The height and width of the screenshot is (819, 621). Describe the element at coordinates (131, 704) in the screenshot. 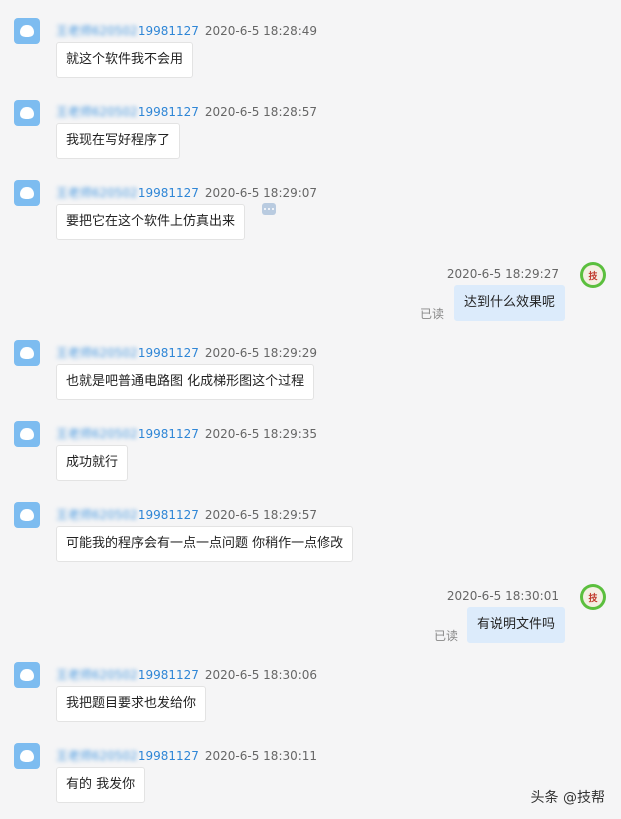

I see `message-bubble: 我把题目要求也发给你` at that location.